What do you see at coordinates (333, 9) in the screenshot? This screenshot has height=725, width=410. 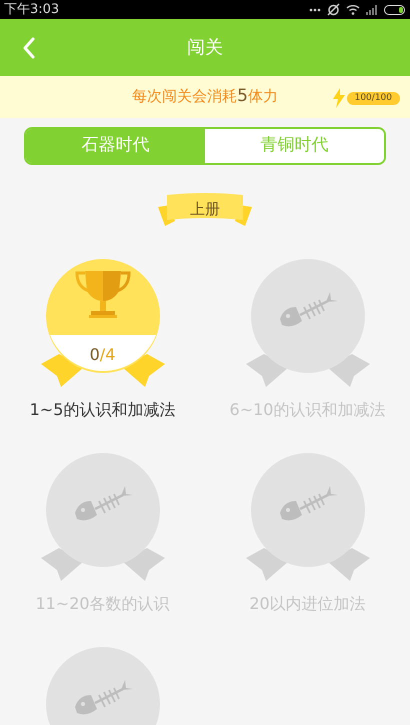 I see `alarm-off-icon` at bounding box center [333, 9].